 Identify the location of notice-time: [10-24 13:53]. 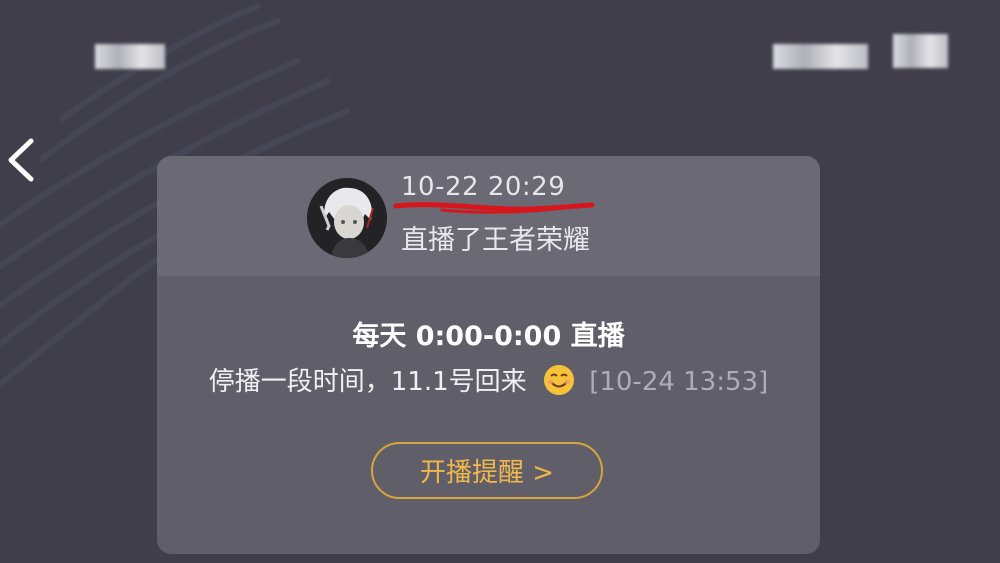
(679, 382).